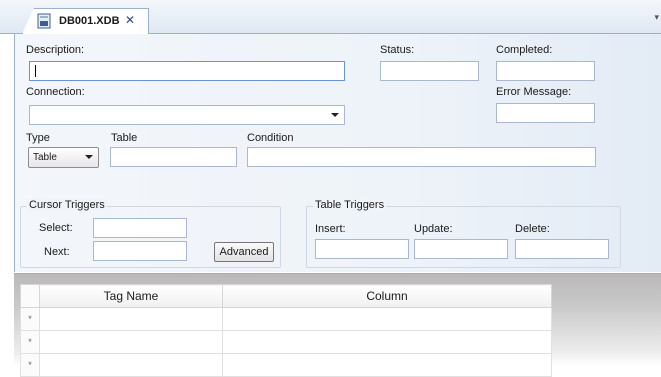 This screenshot has width=661, height=377. What do you see at coordinates (545, 71) in the screenshot?
I see `completed-field` at bounding box center [545, 71].